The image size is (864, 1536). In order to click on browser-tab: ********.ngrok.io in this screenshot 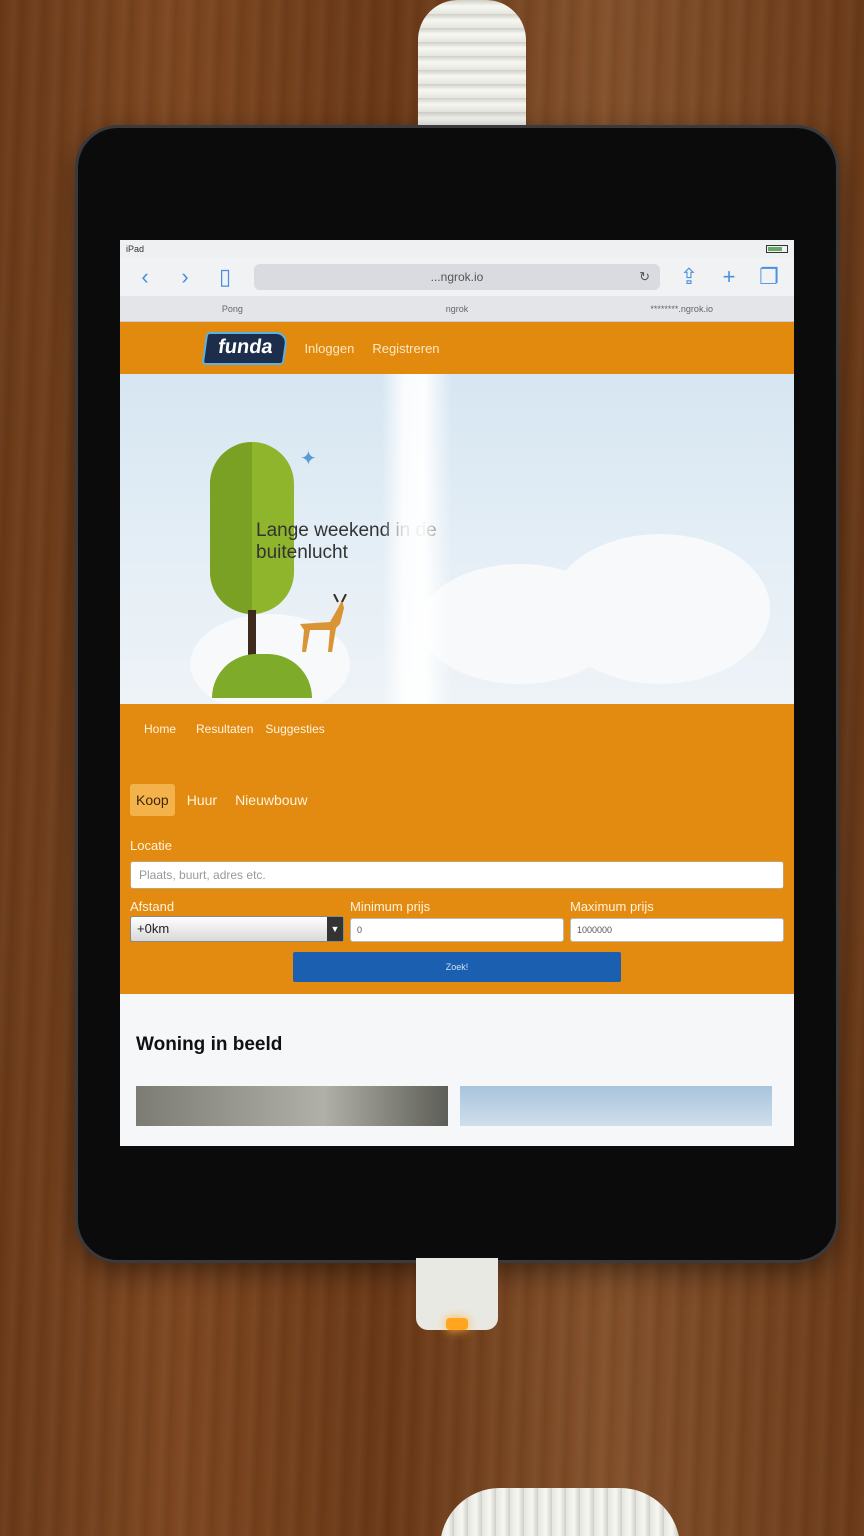, I will do `click(681, 309)`.